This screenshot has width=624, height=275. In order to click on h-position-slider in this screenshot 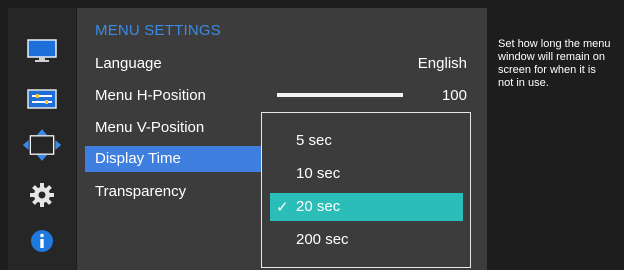, I will do `click(340, 95)`.